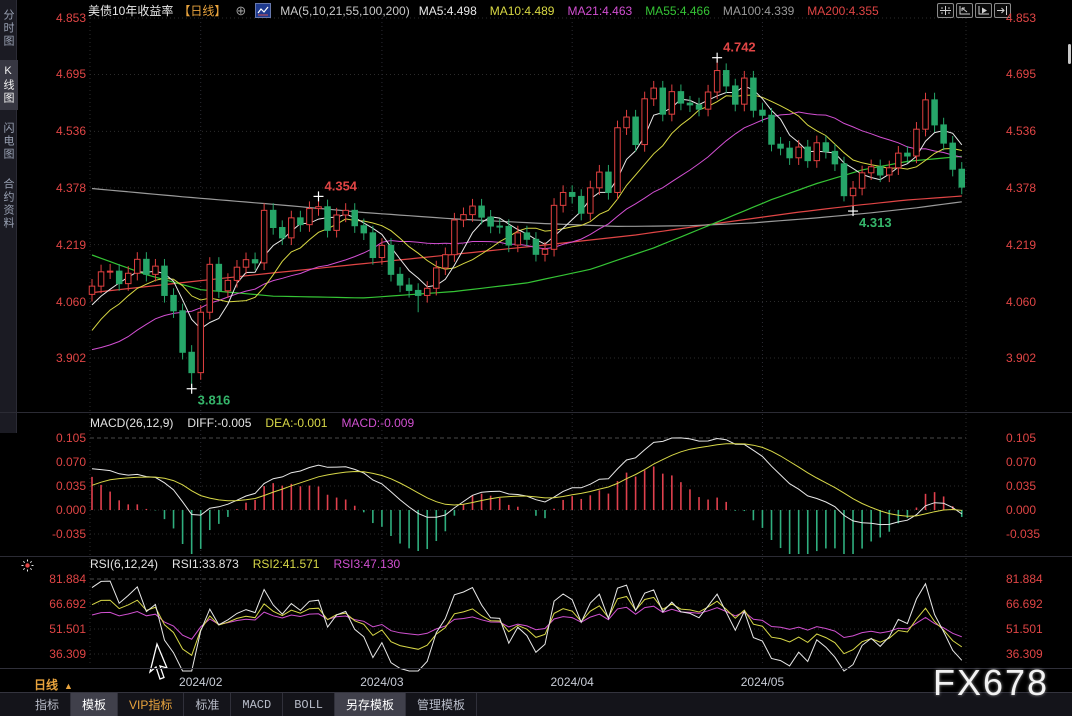 This screenshot has height=716, width=1072. I want to click on indicator-toolbar: 指标 模板 VIP指标 标准 MACD BOLL 另存模板 管理模板, so click(536, 704).